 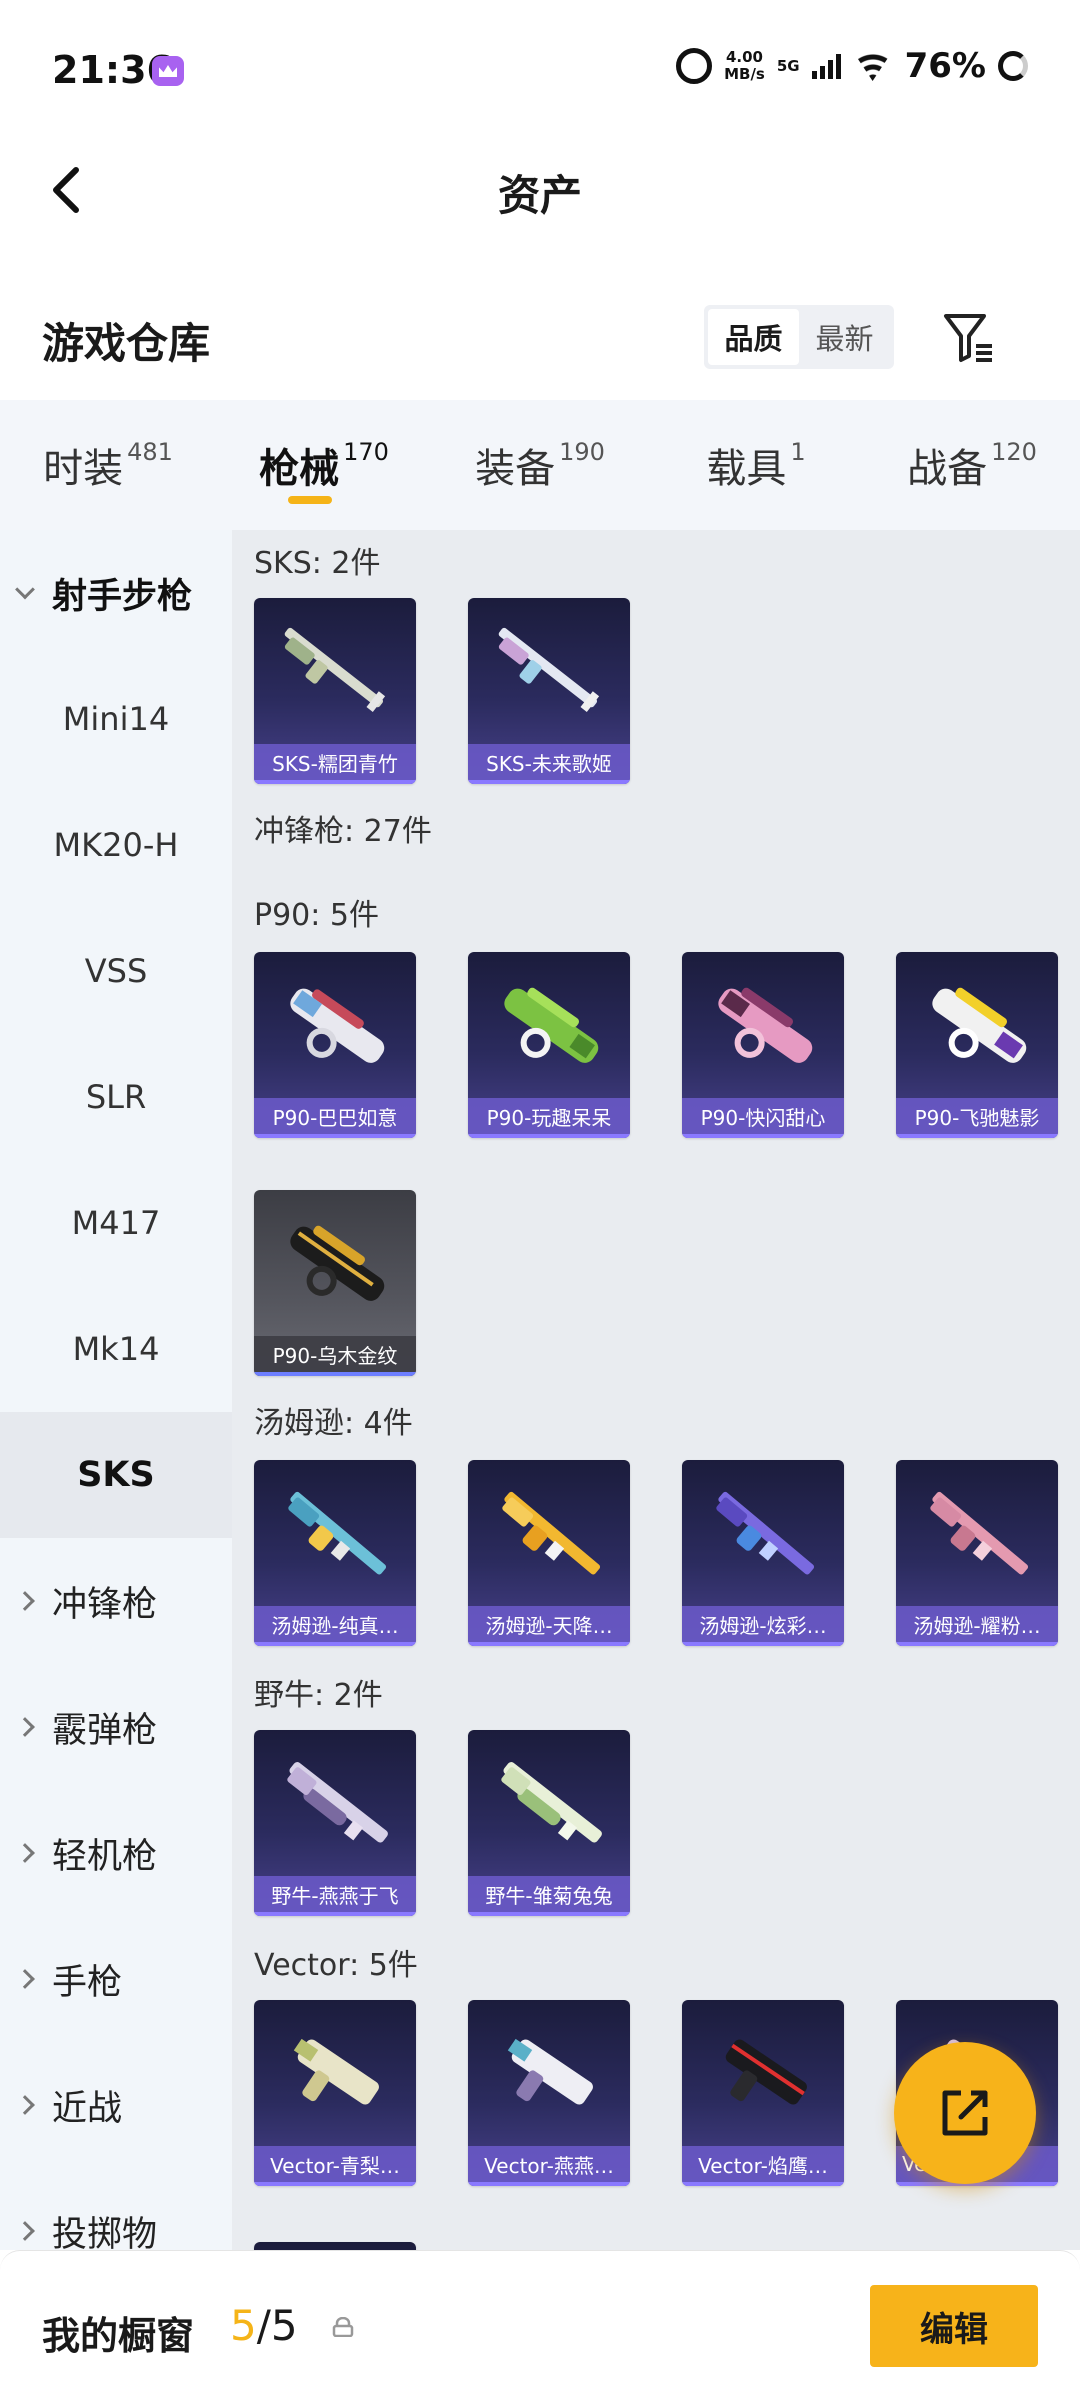 I want to click on sidebar-item-mk14: Mk14, so click(x=116, y=1349).